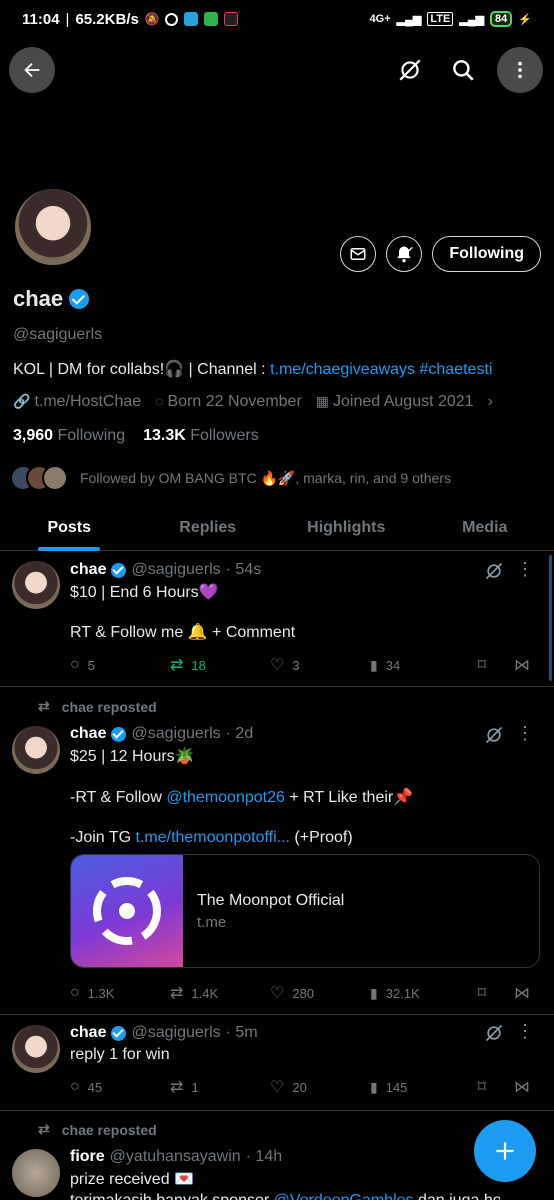  What do you see at coordinates (87, 401) in the screenshot?
I see `profile-website: t.me/HostChae` at bounding box center [87, 401].